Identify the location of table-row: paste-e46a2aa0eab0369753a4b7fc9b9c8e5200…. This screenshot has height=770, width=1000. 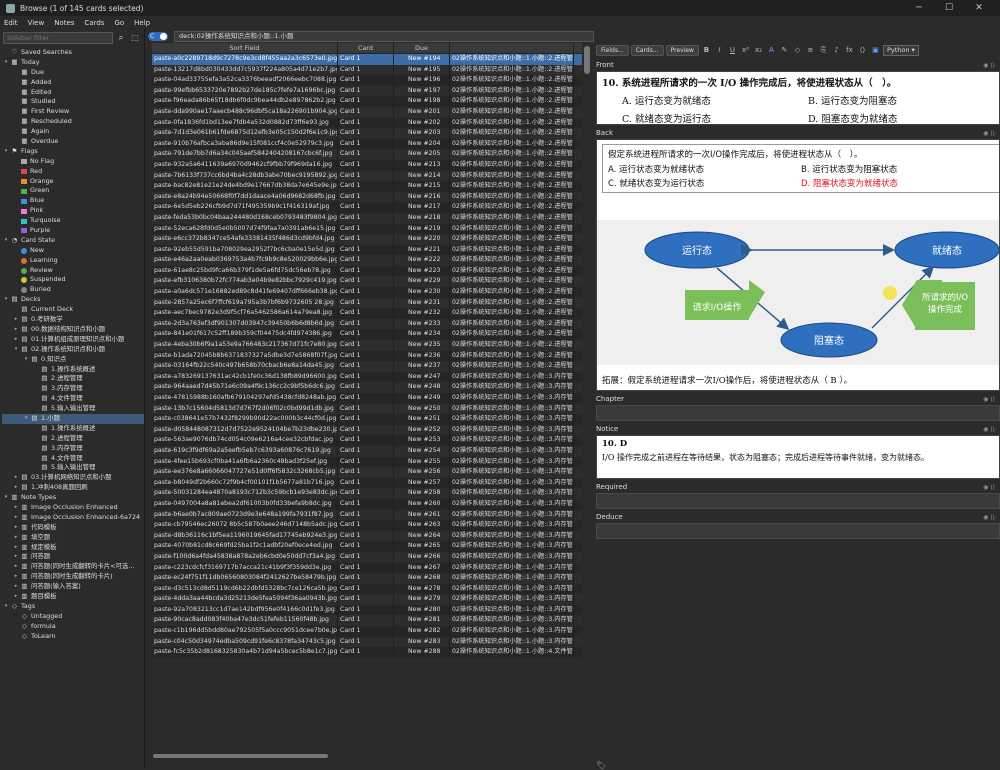
(367, 260).